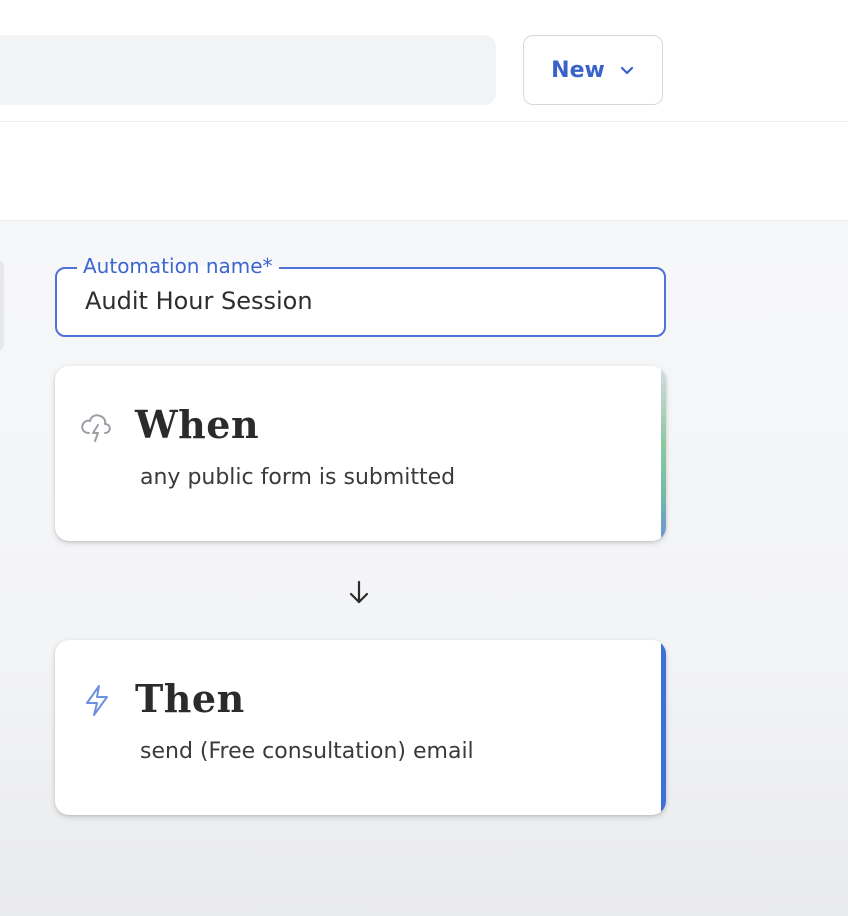 The height and width of the screenshot is (916, 848). I want to click on trigger-card: When any public form is submitted, so click(360, 453).